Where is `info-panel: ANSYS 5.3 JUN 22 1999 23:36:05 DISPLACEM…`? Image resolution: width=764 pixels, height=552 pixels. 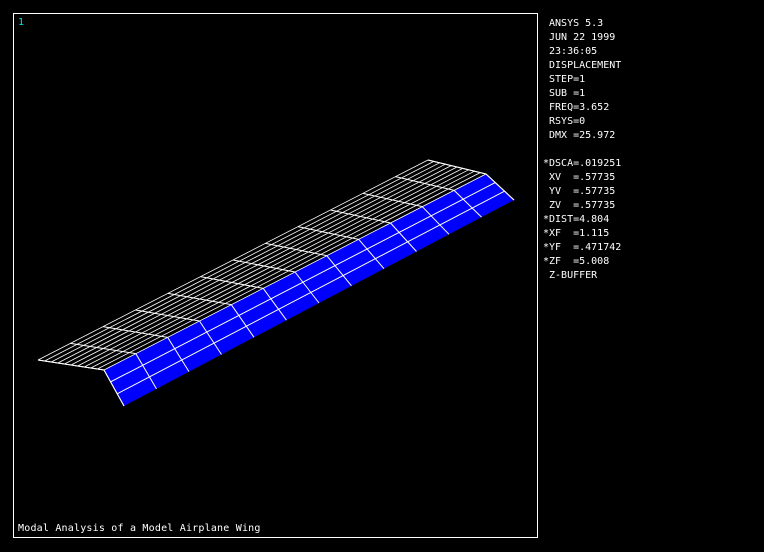 info-panel: ANSYS 5.3 JUN 22 1999 23:36:05 DISPLACEM… is located at coordinates (582, 150).